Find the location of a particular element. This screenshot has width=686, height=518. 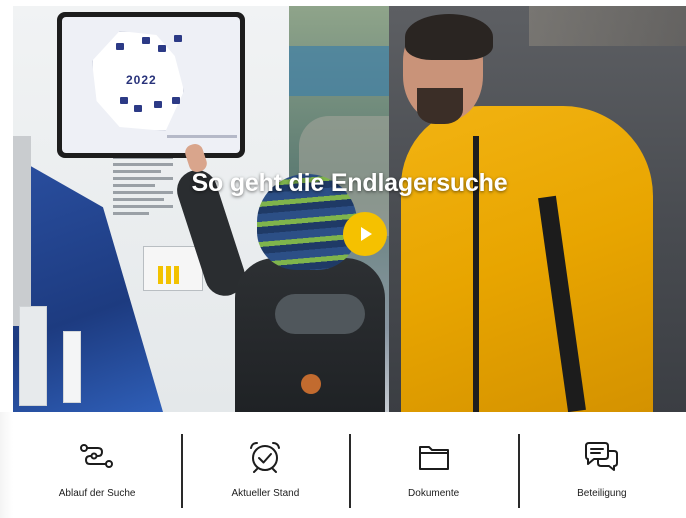

exhibit-monitor: 2022 is located at coordinates (151, 85).